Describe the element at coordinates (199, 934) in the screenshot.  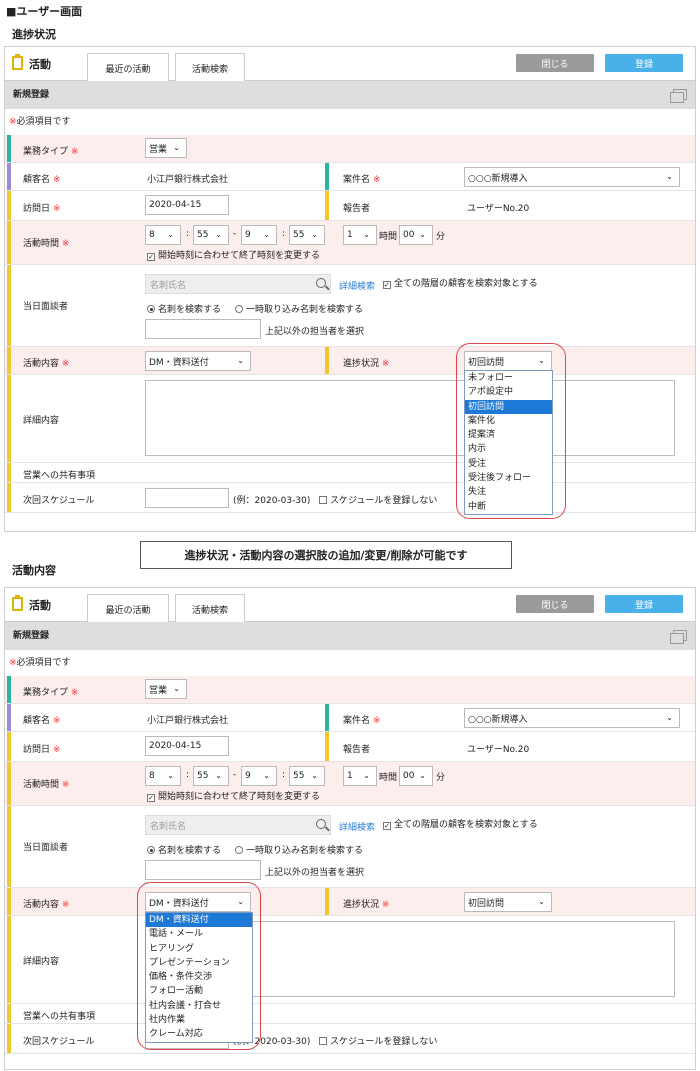
I see `activity-option: 電話・メール` at that location.